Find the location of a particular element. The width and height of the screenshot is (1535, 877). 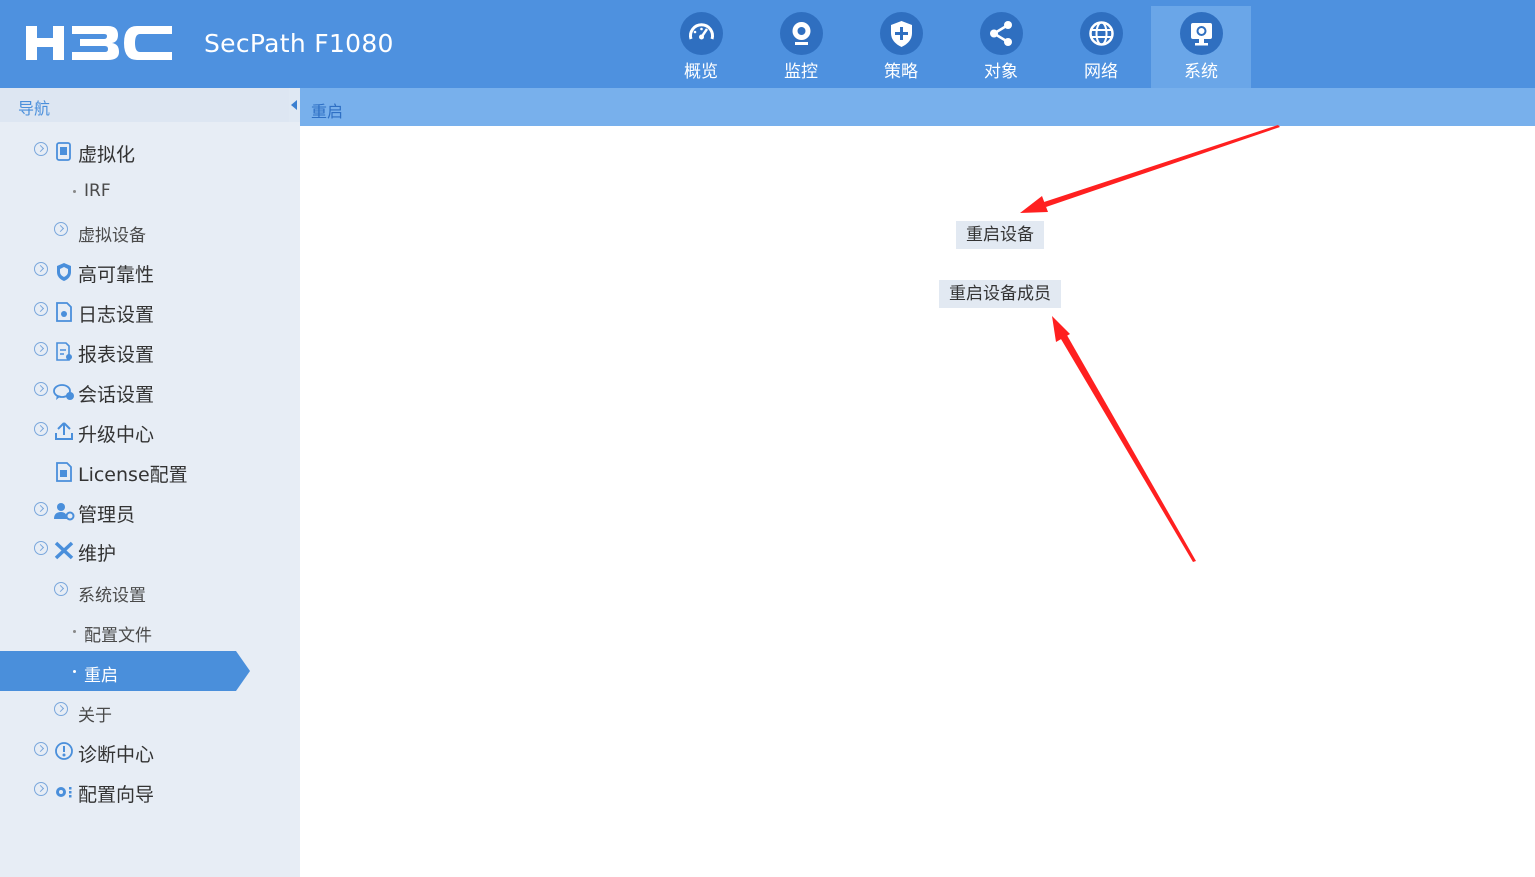

sidebar-item-reboot: 重启 is located at coordinates (125, 671).